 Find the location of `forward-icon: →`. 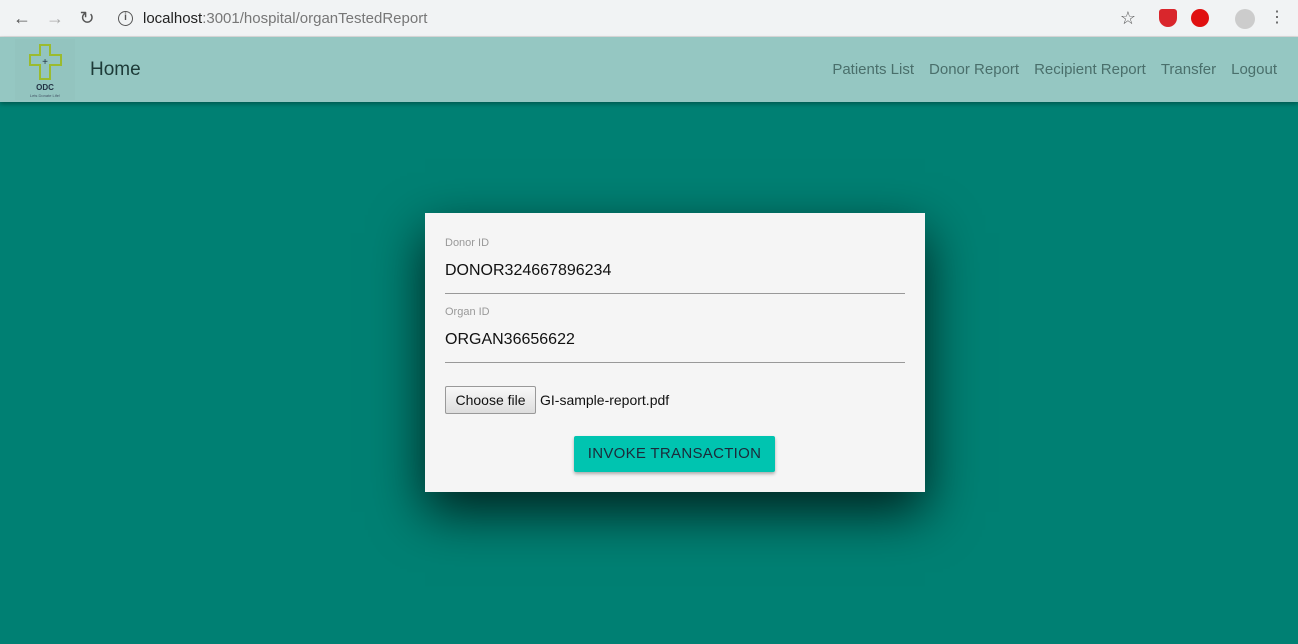

forward-icon: → is located at coordinates (55, 18).